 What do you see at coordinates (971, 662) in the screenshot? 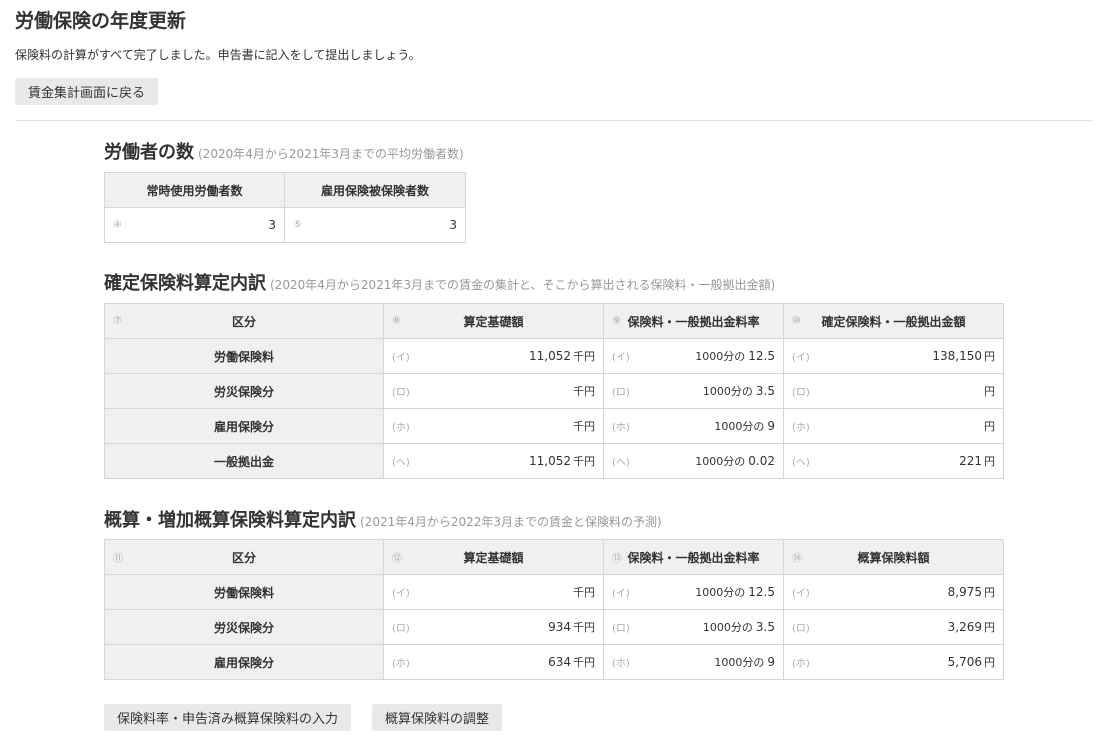
I see `premium-amount-value: 5,706 円` at bounding box center [971, 662].